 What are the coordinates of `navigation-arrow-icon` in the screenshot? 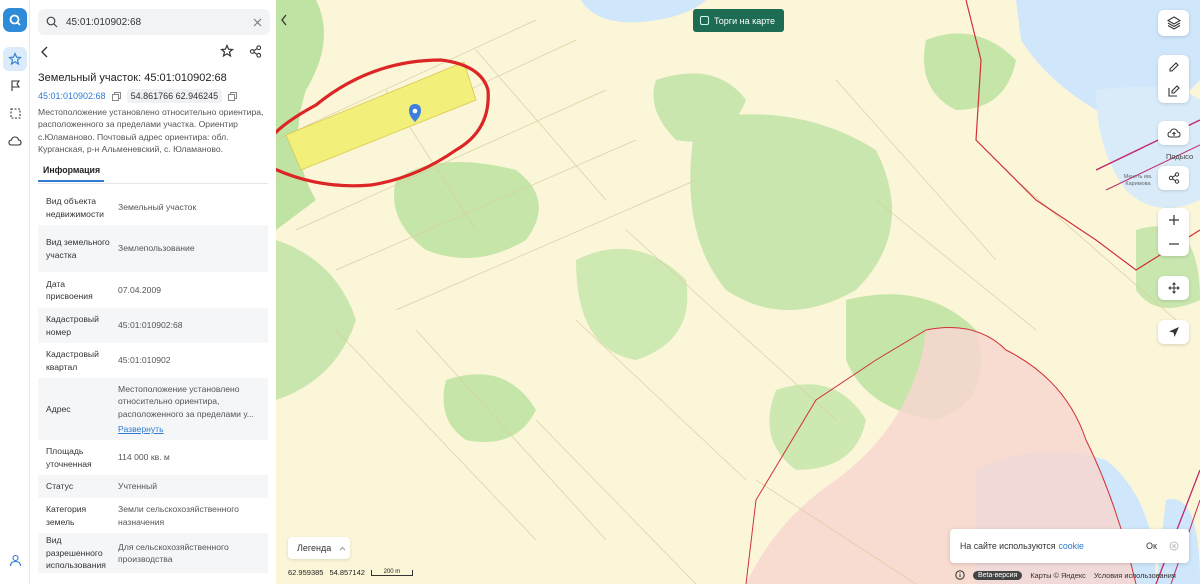 It's located at (1173, 332).